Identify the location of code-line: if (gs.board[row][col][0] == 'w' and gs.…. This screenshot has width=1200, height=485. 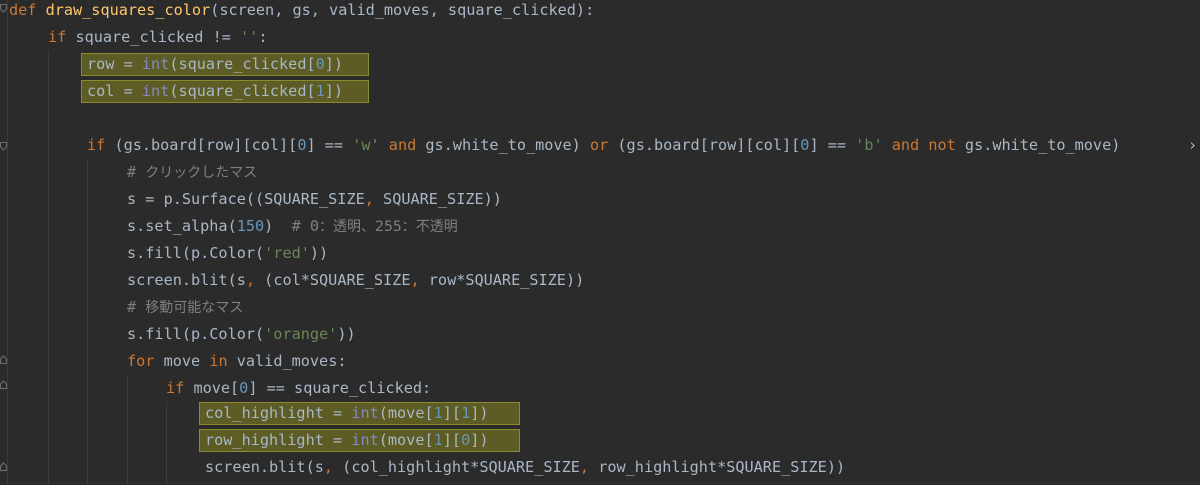
(603, 145).